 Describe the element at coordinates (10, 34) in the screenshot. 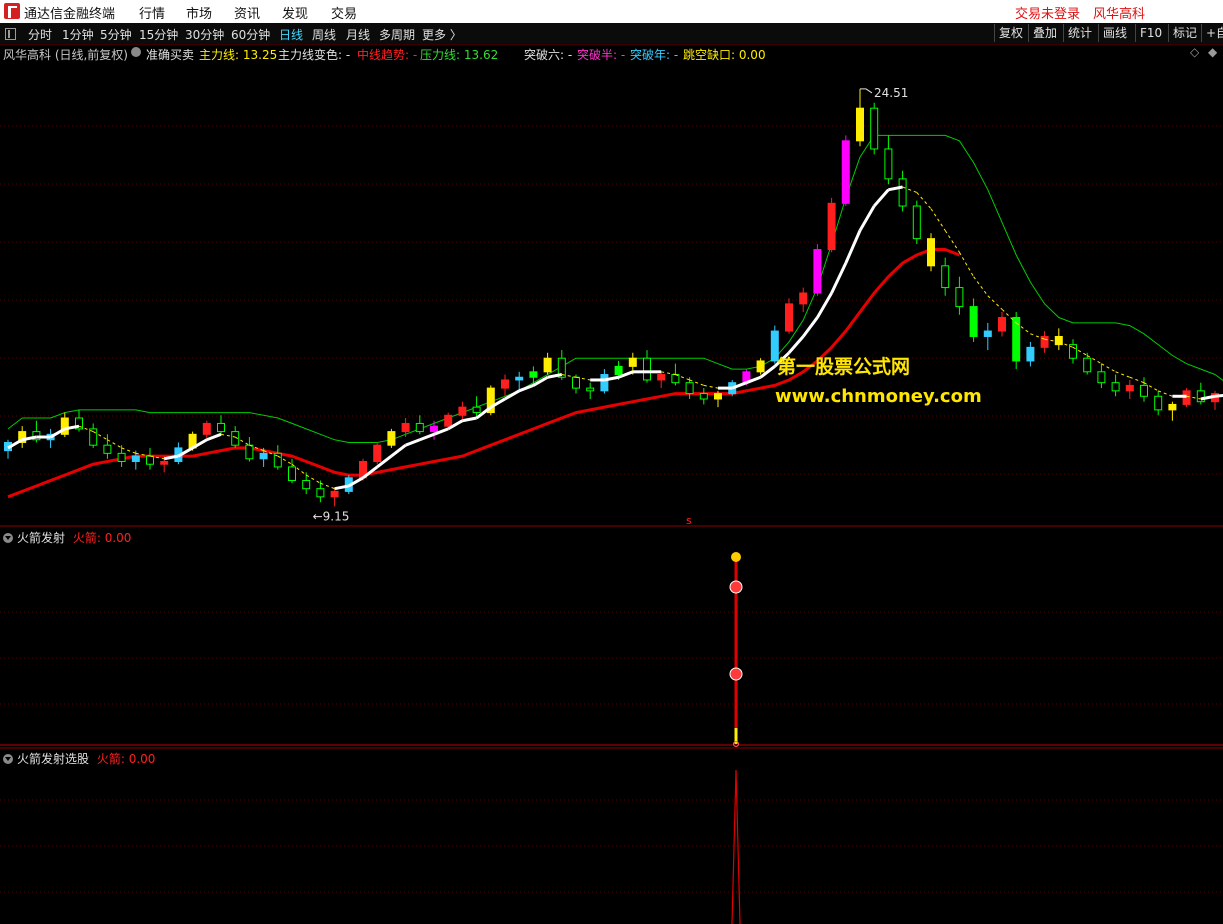

I see `sidebar-toggle-icon` at that location.